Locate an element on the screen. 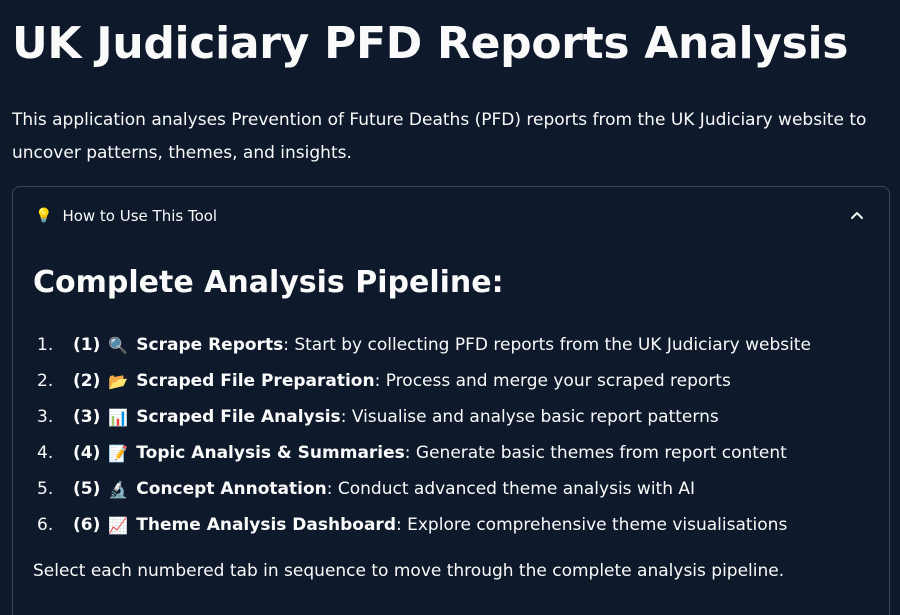 Image resolution: width=900 pixels, height=615 pixels. tab-number: (2) is located at coordinates (87, 381).